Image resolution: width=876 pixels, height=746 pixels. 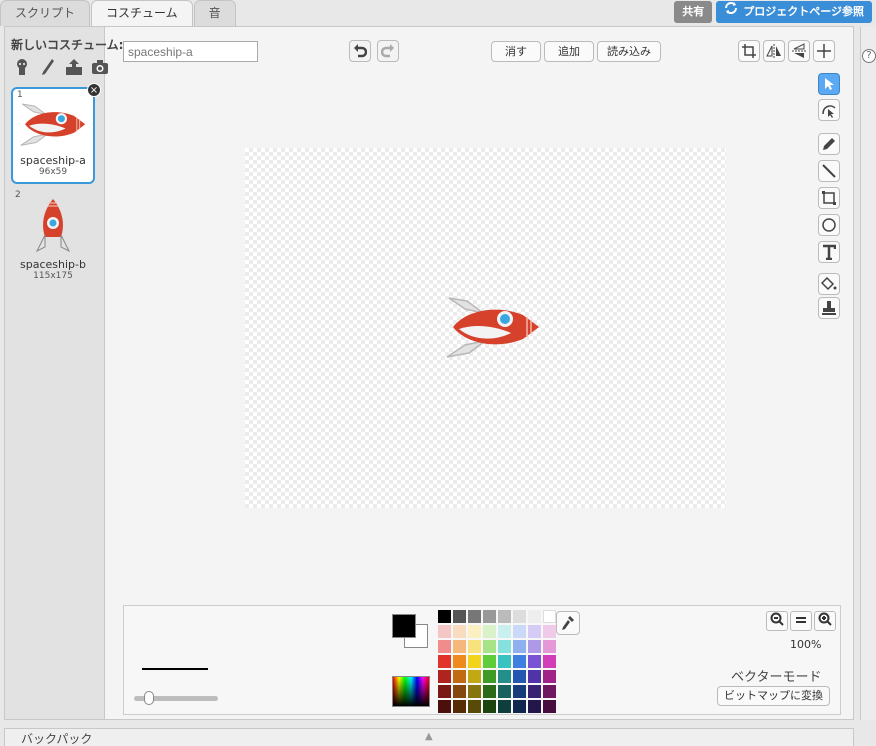 I want to click on tool-text, so click(x=829, y=252).